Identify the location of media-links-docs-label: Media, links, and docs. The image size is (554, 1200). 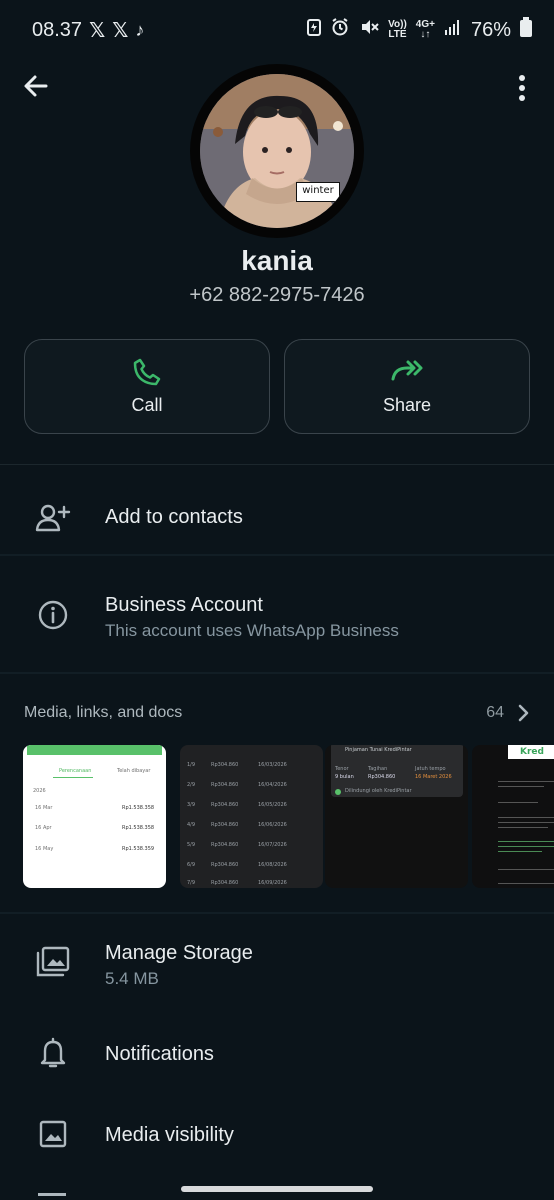
(103, 712).